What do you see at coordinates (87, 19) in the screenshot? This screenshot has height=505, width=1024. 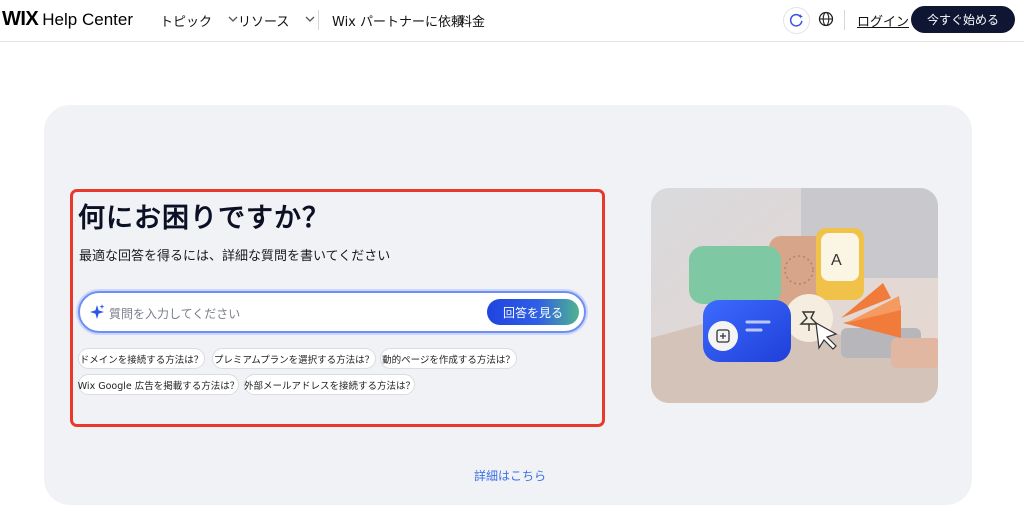 I see `logo-help-center: Help Center` at bounding box center [87, 19].